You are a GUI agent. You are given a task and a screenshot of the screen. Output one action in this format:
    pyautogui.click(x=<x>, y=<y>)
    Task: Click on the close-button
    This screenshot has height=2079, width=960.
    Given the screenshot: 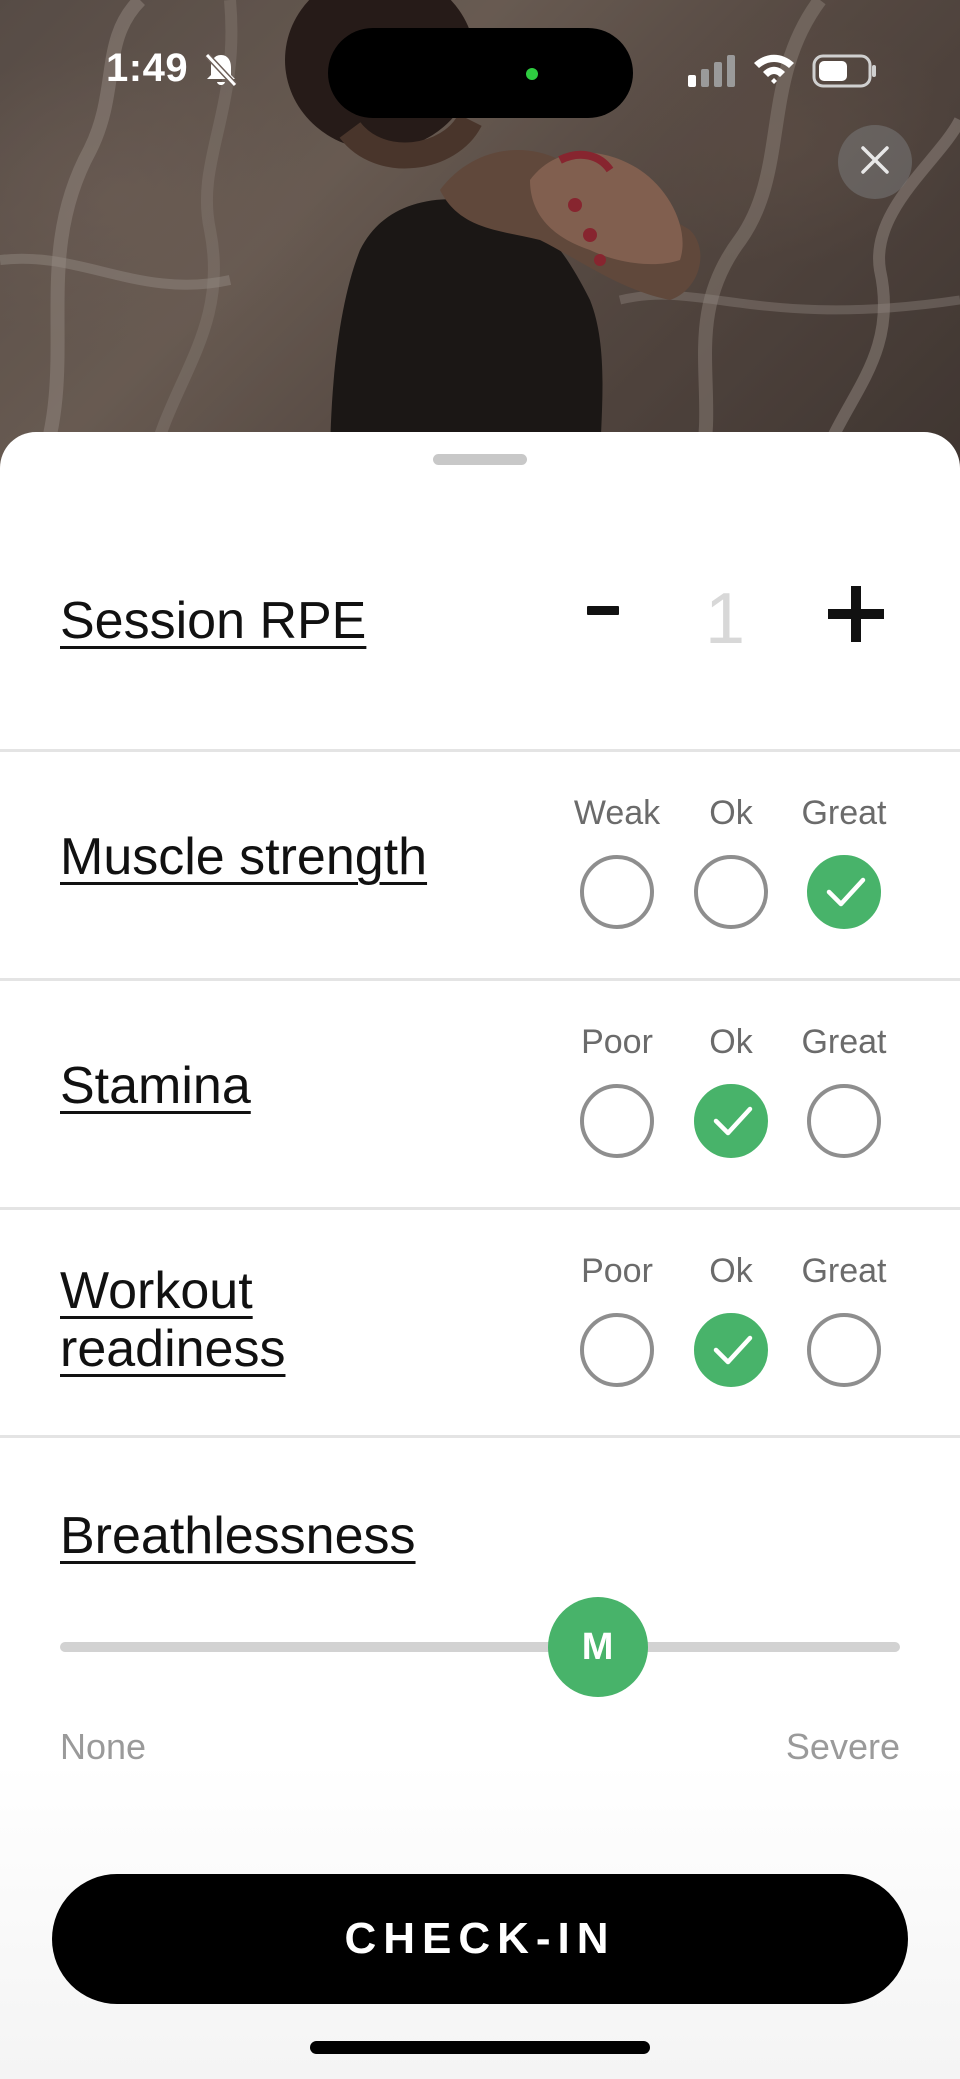 What is the action you would take?
    pyautogui.click(x=875, y=162)
    